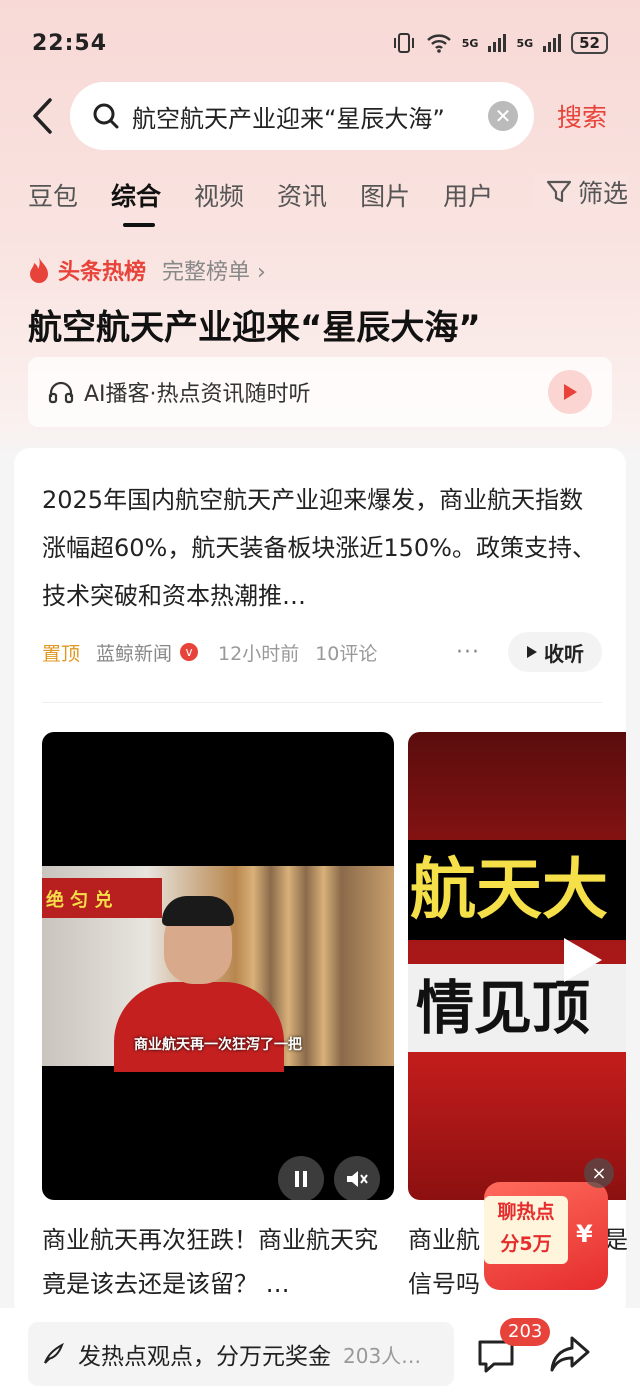  Describe the element at coordinates (320, 43) in the screenshot. I see `status-bar: 22:54 5G 5G 52` at that location.